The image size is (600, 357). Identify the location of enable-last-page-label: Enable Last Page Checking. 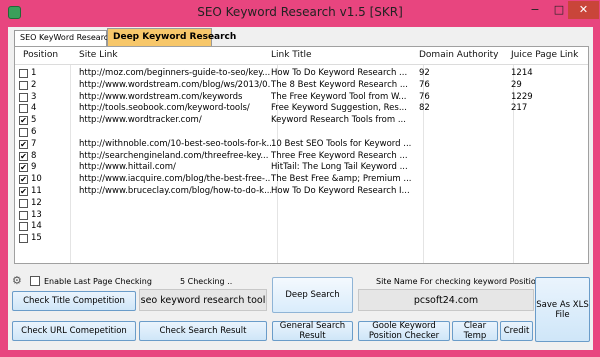
(98, 281).